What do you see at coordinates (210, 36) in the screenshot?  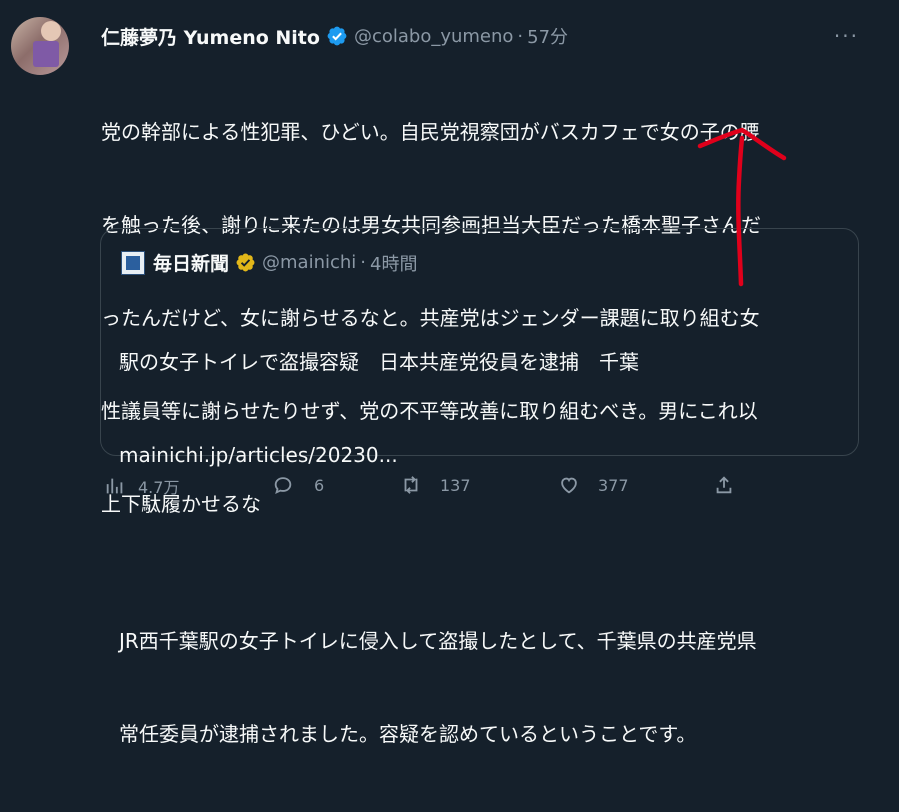 I see `author-name: 仁藤夢乃 Yumeno Nito` at bounding box center [210, 36].